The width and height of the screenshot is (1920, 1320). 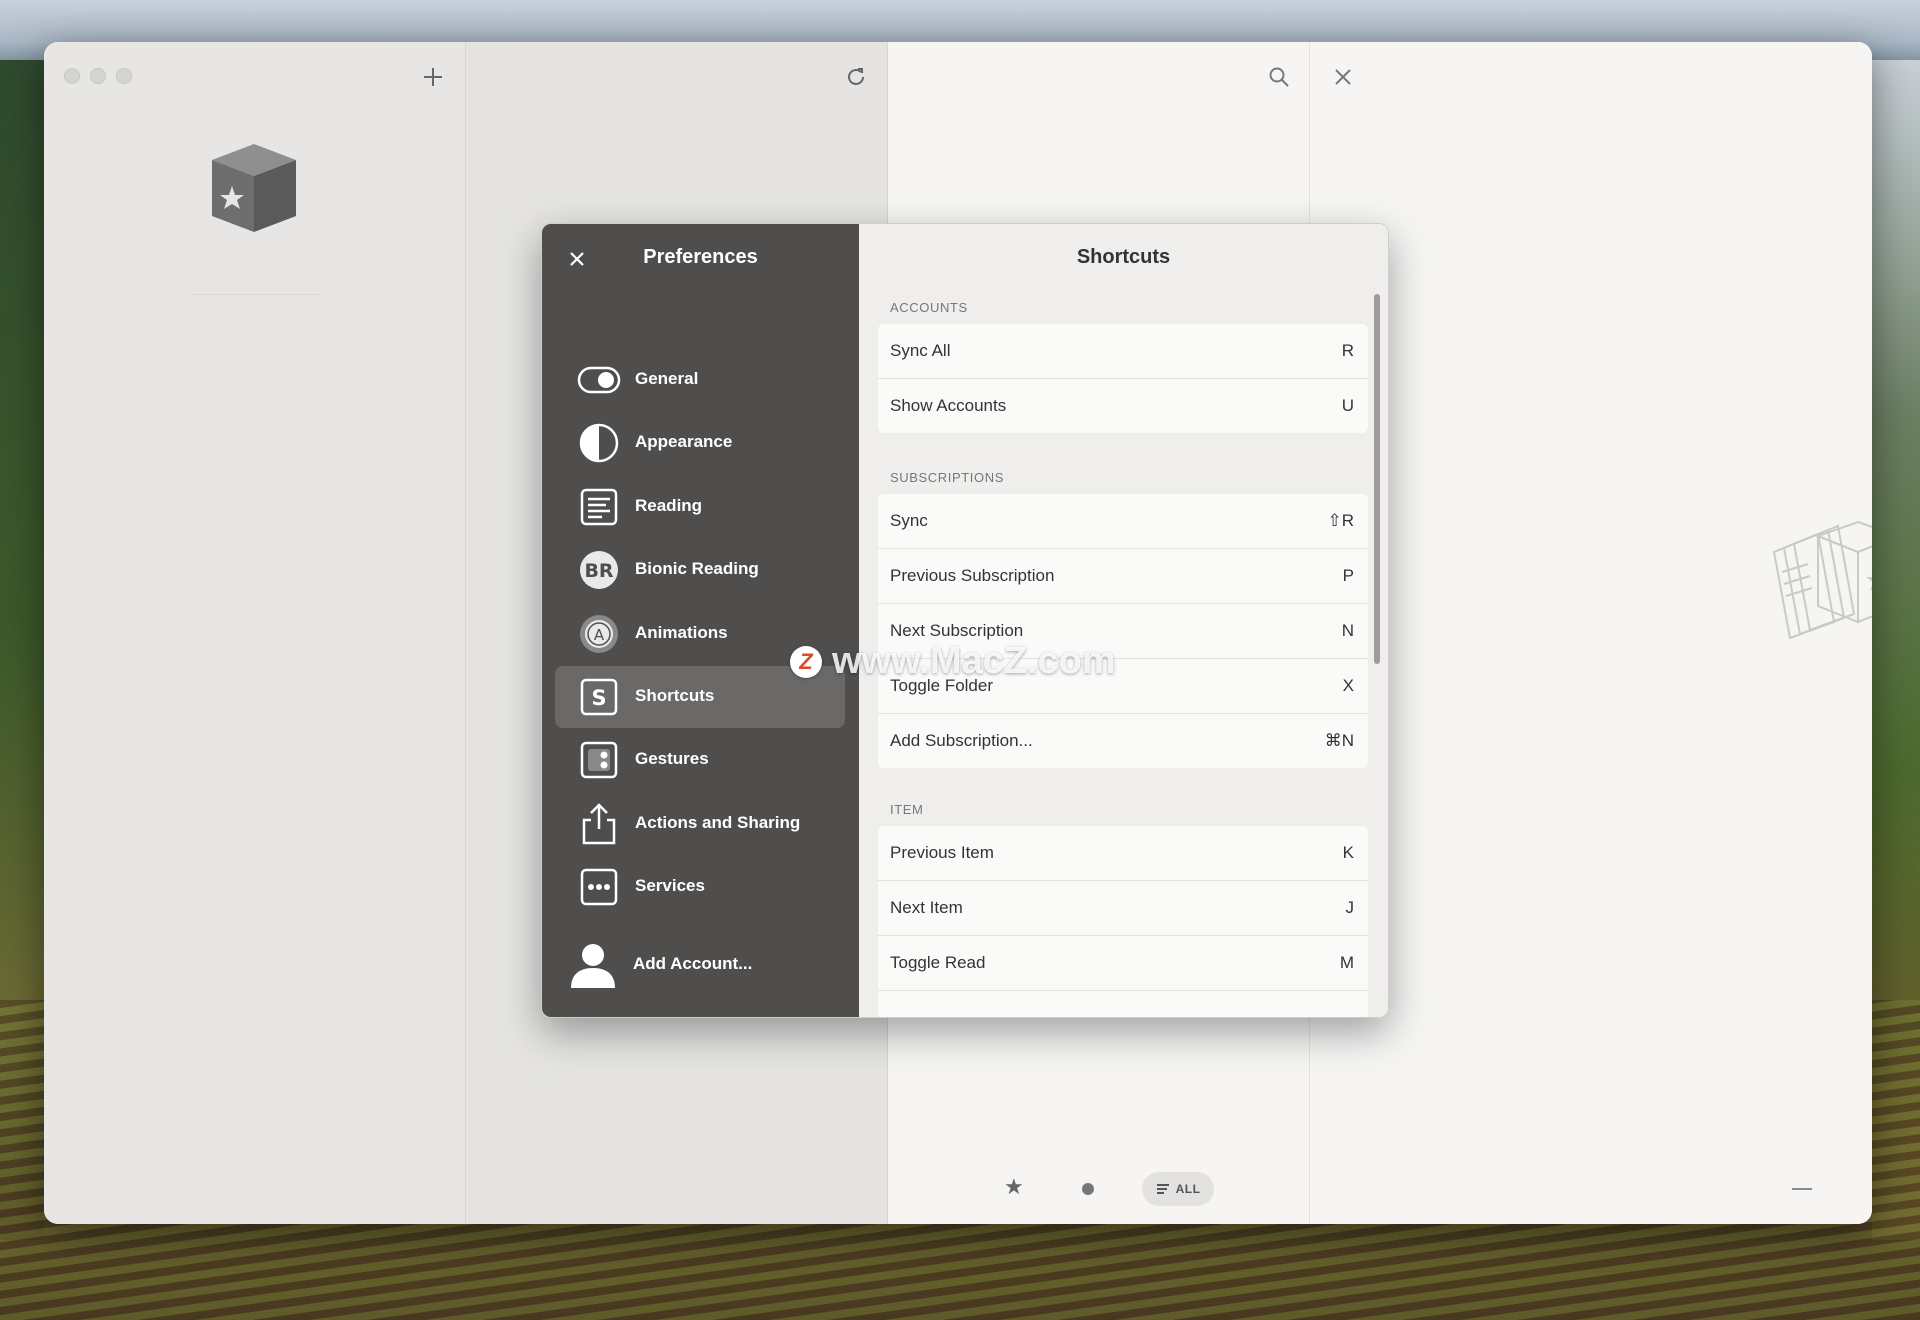 I want to click on nav-label: Appearance, so click(x=684, y=442).